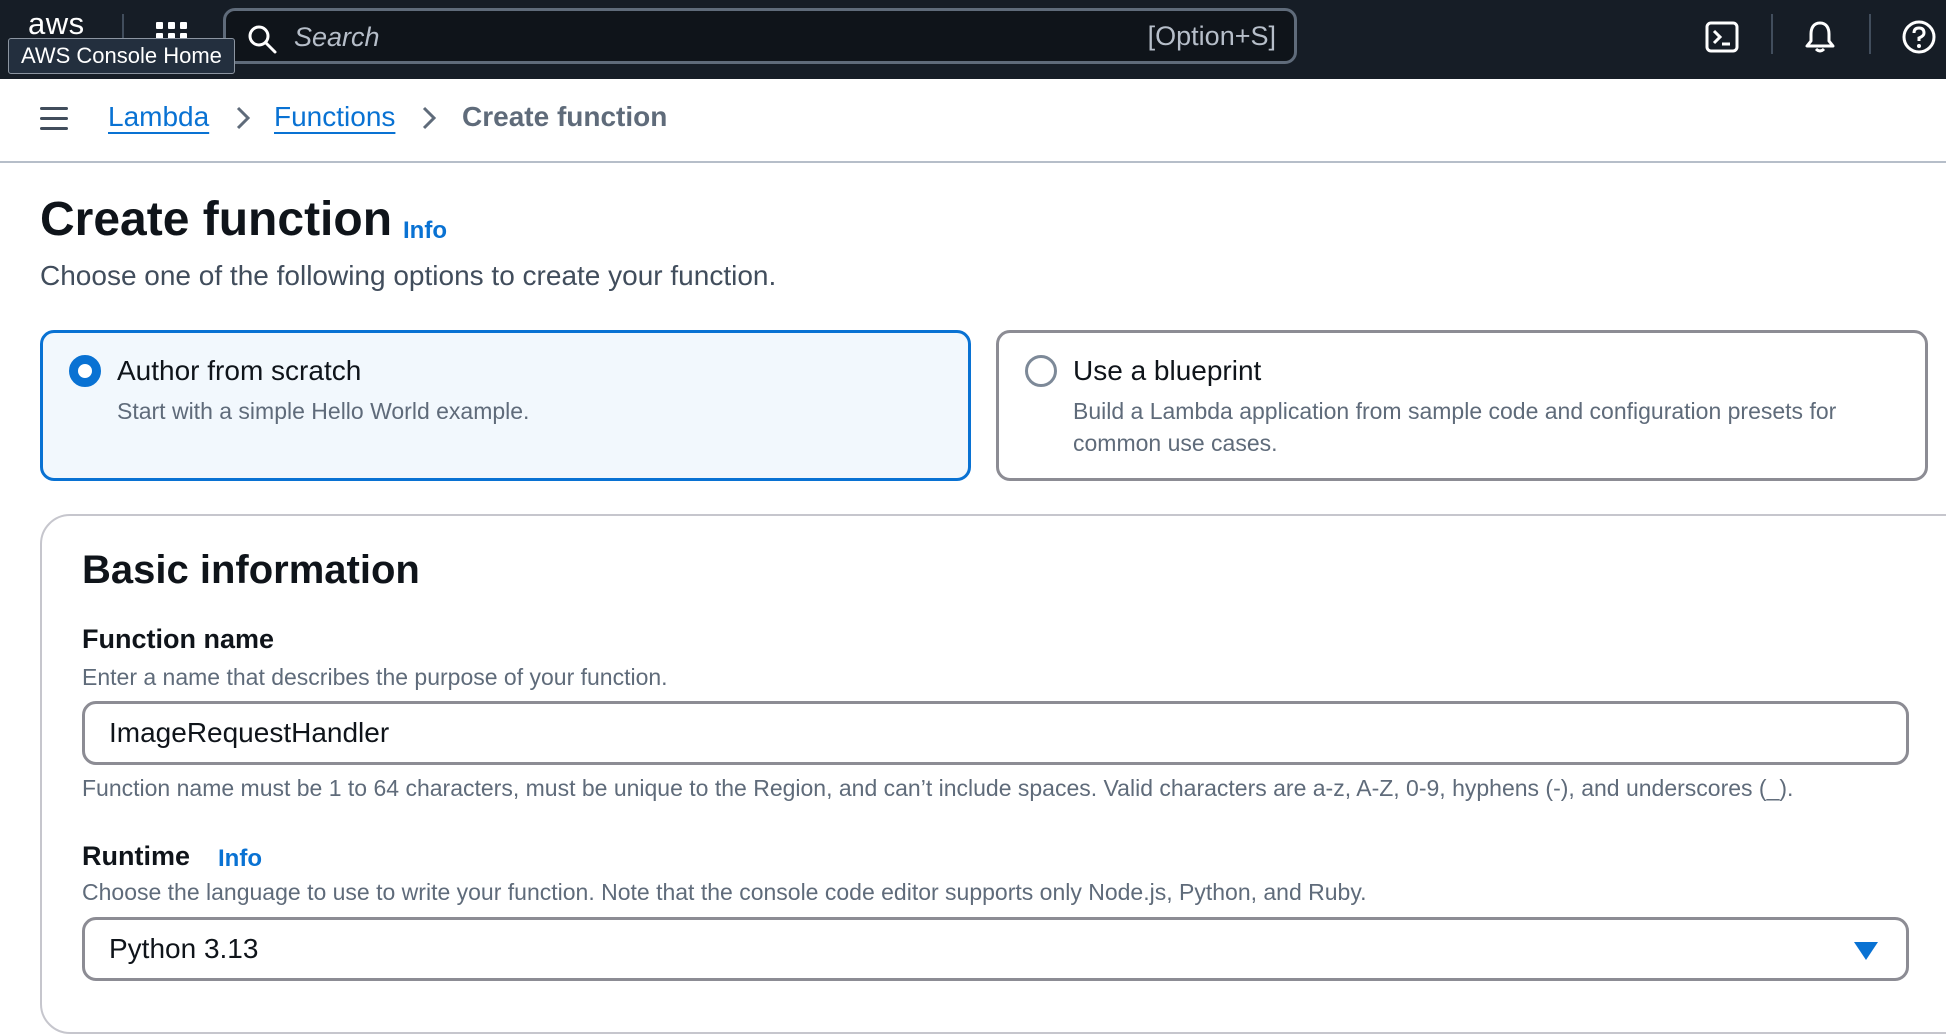 This screenshot has height=1034, width=1946. I want to click on aws-logo: aws, so click(56, 24).